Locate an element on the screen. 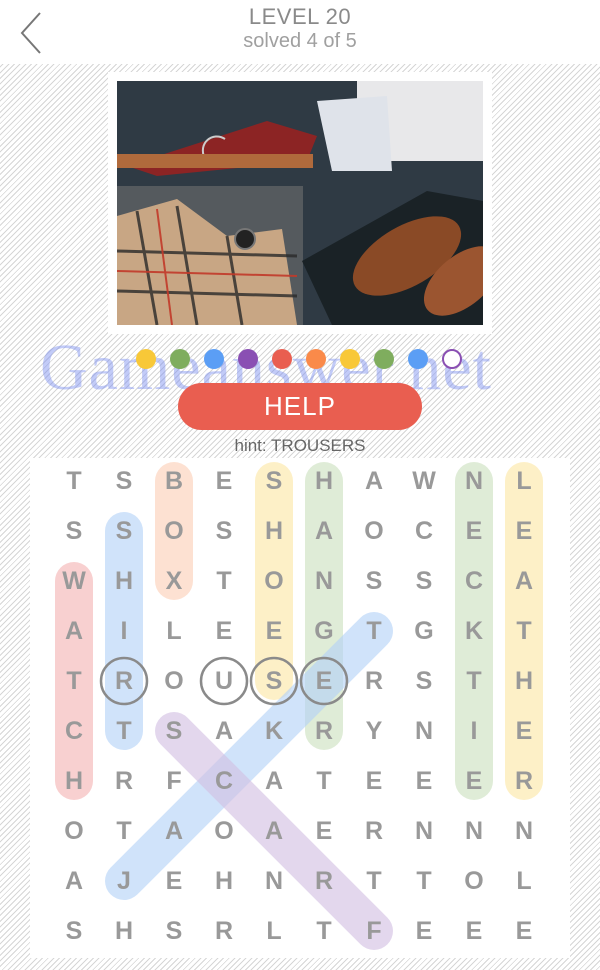  grid-cell: X is located at coordinates (174, 581).